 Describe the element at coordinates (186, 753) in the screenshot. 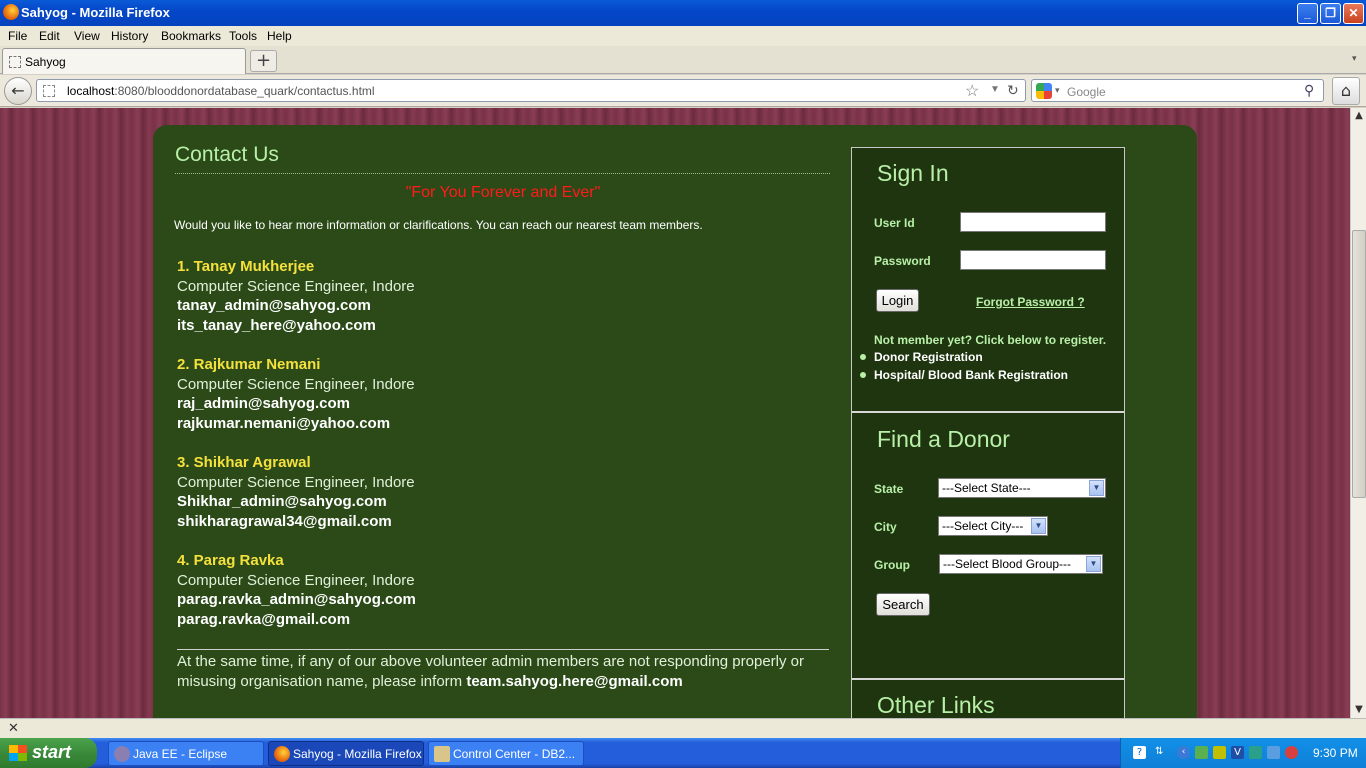

I see `taskbar-item-eclipse: Java EE - Eclipse` at that location.